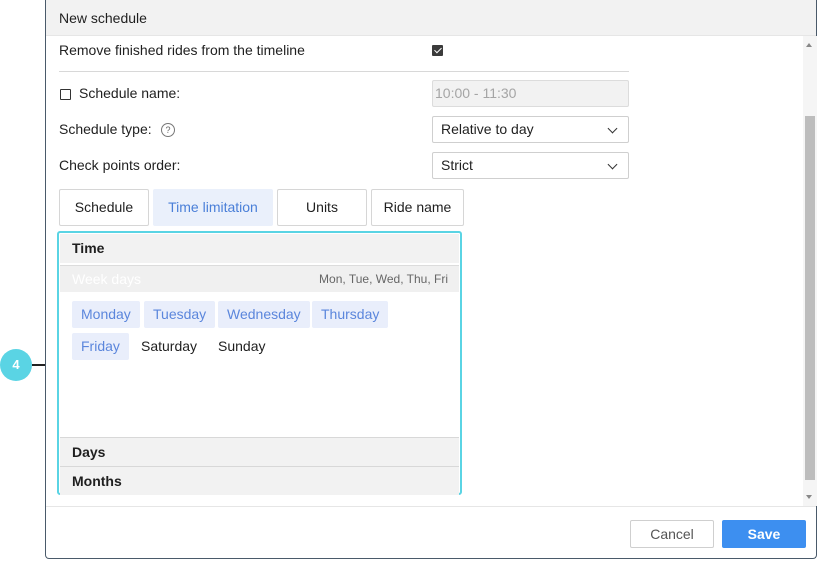 The height and width of the screenshot is (561, 819). What do you see at coordinates (487, 129) in the screenshot?
I see `schedule-type-value: Relative to day` at bounding box center [487, 129].